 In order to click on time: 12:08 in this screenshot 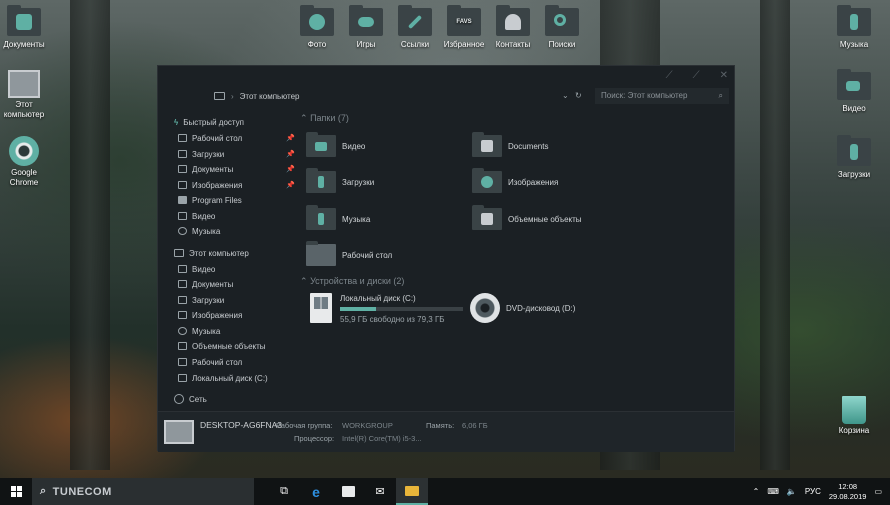, I will do `click(848, 486)`.